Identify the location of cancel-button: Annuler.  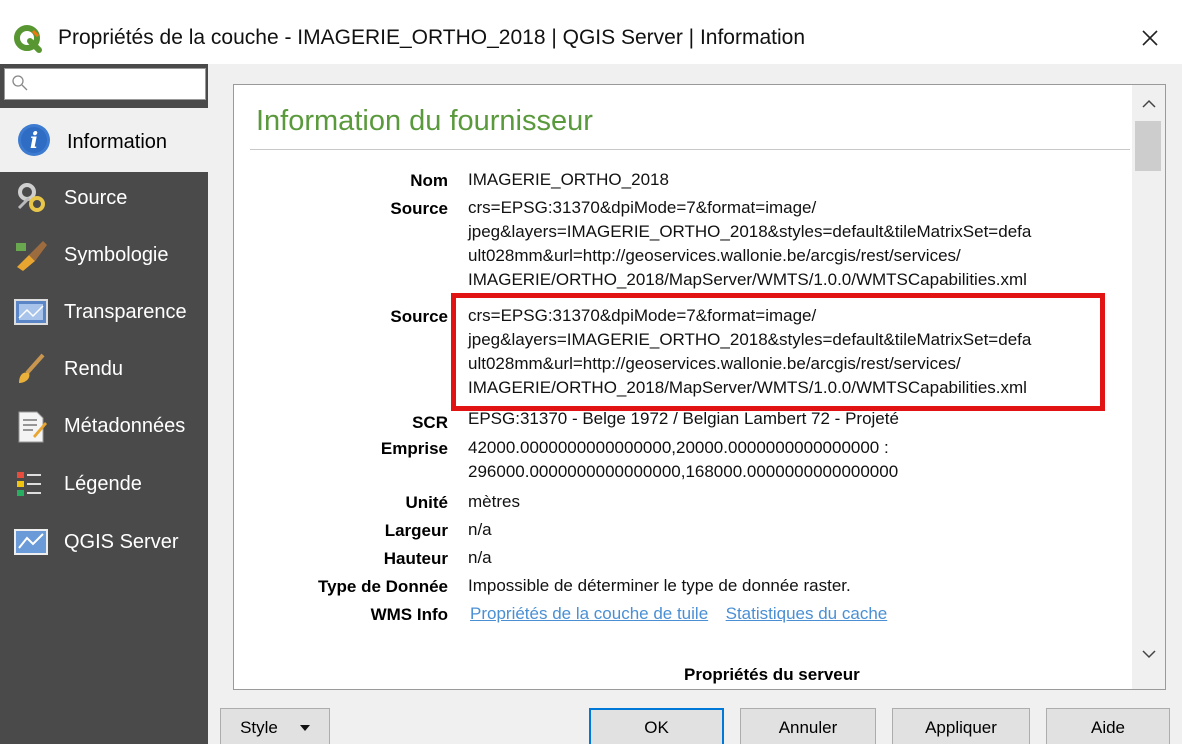
(808, 726).